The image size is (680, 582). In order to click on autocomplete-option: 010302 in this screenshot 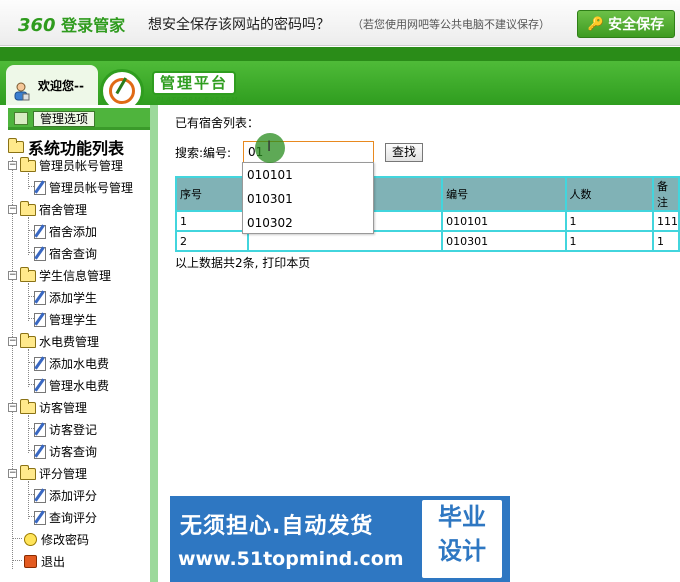, I will do `click(308, 223)`.